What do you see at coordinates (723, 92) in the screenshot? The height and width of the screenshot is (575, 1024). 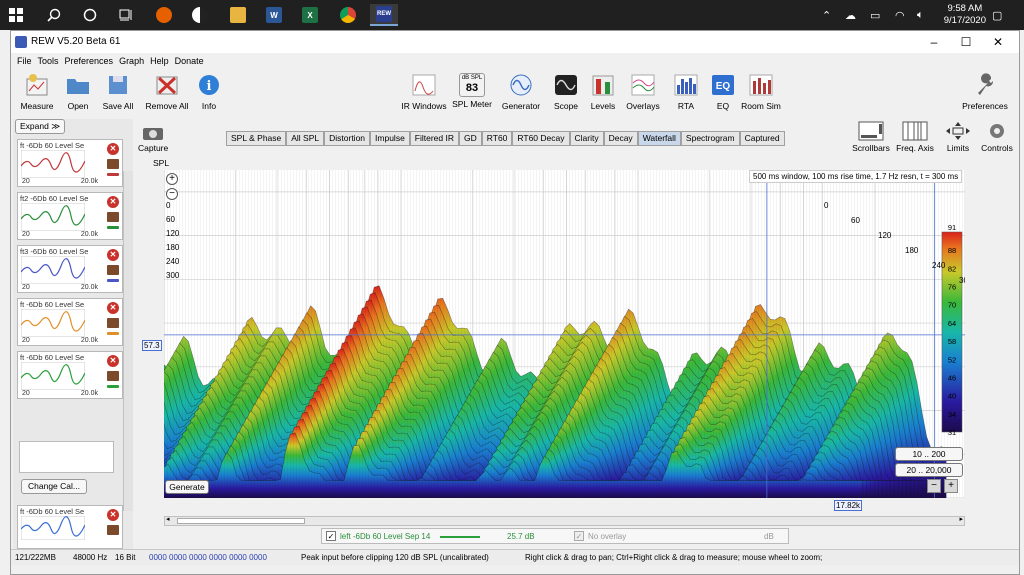 I see `eq-button: EQ EQ` at bounding box center [723, 92].